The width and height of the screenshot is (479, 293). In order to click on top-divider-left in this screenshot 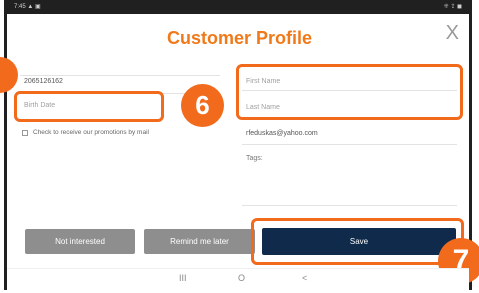, I will do `click(120, 75)`.